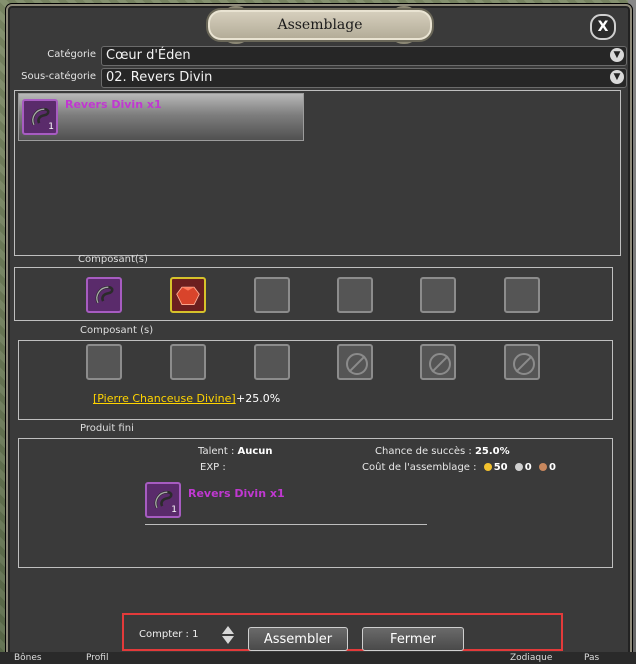 The height and width of the screenshot is (664, 636). Describe the element at coordinates (255, 451) in the screenshot. I see `talent-value: Aucun` at that location.